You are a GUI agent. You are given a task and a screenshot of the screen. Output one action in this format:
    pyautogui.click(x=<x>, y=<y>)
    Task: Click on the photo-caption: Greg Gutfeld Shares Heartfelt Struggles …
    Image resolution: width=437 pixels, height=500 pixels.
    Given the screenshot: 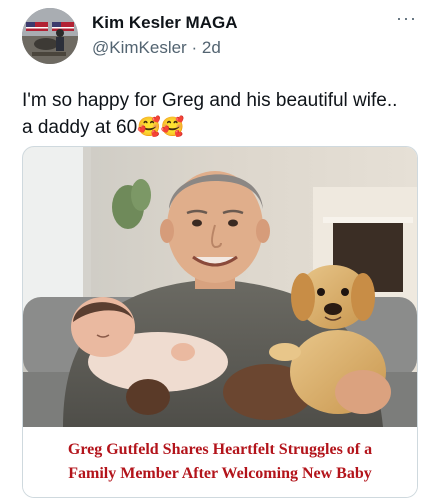 What is the action you would take?
    pyautogui.click(x=220, y=462)
    